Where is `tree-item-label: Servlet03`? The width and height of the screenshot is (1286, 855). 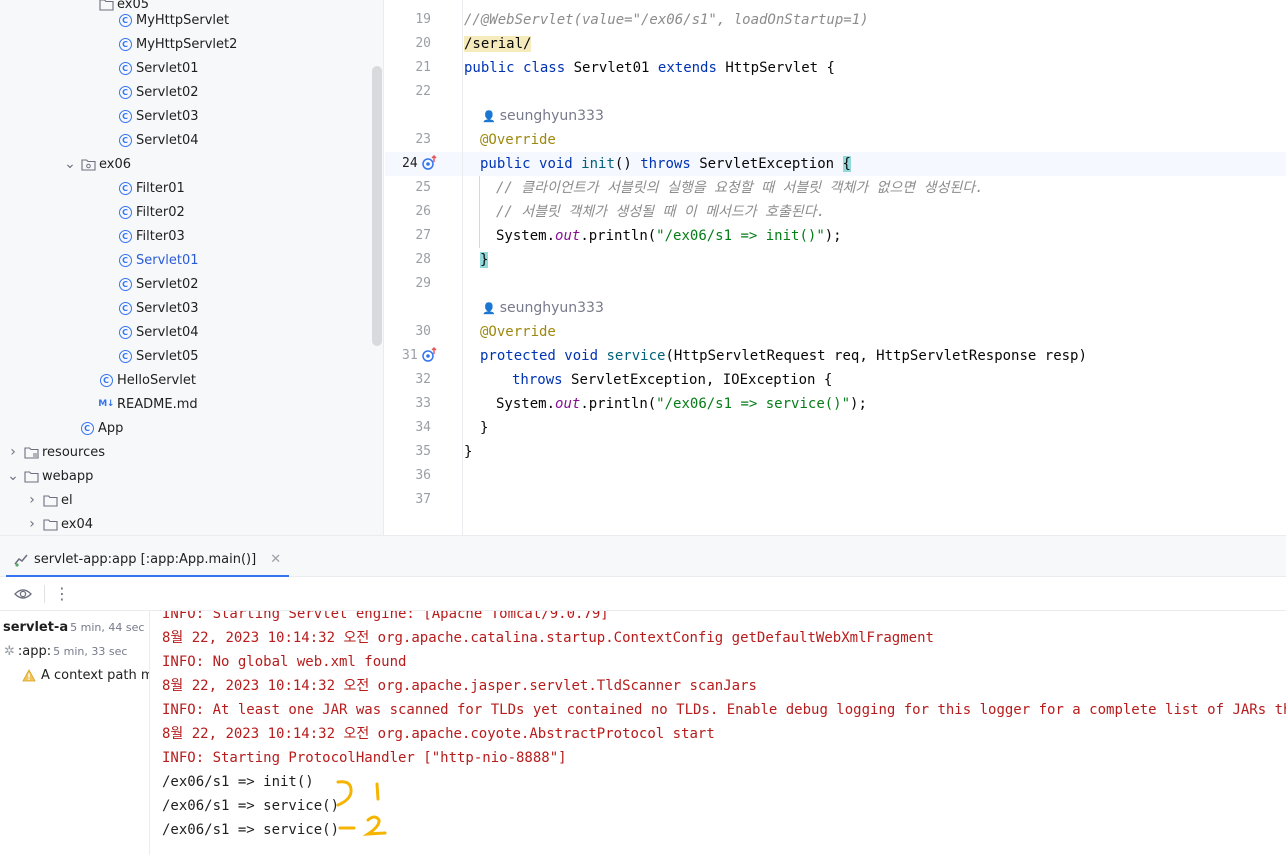
tree-item-label: Servlet03 is located at coordinates (167, 308).